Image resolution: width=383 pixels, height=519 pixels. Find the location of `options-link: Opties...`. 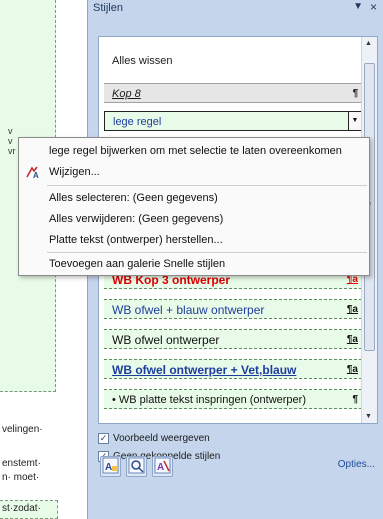

options-link: Opties... is located at coordinates (356, 464).